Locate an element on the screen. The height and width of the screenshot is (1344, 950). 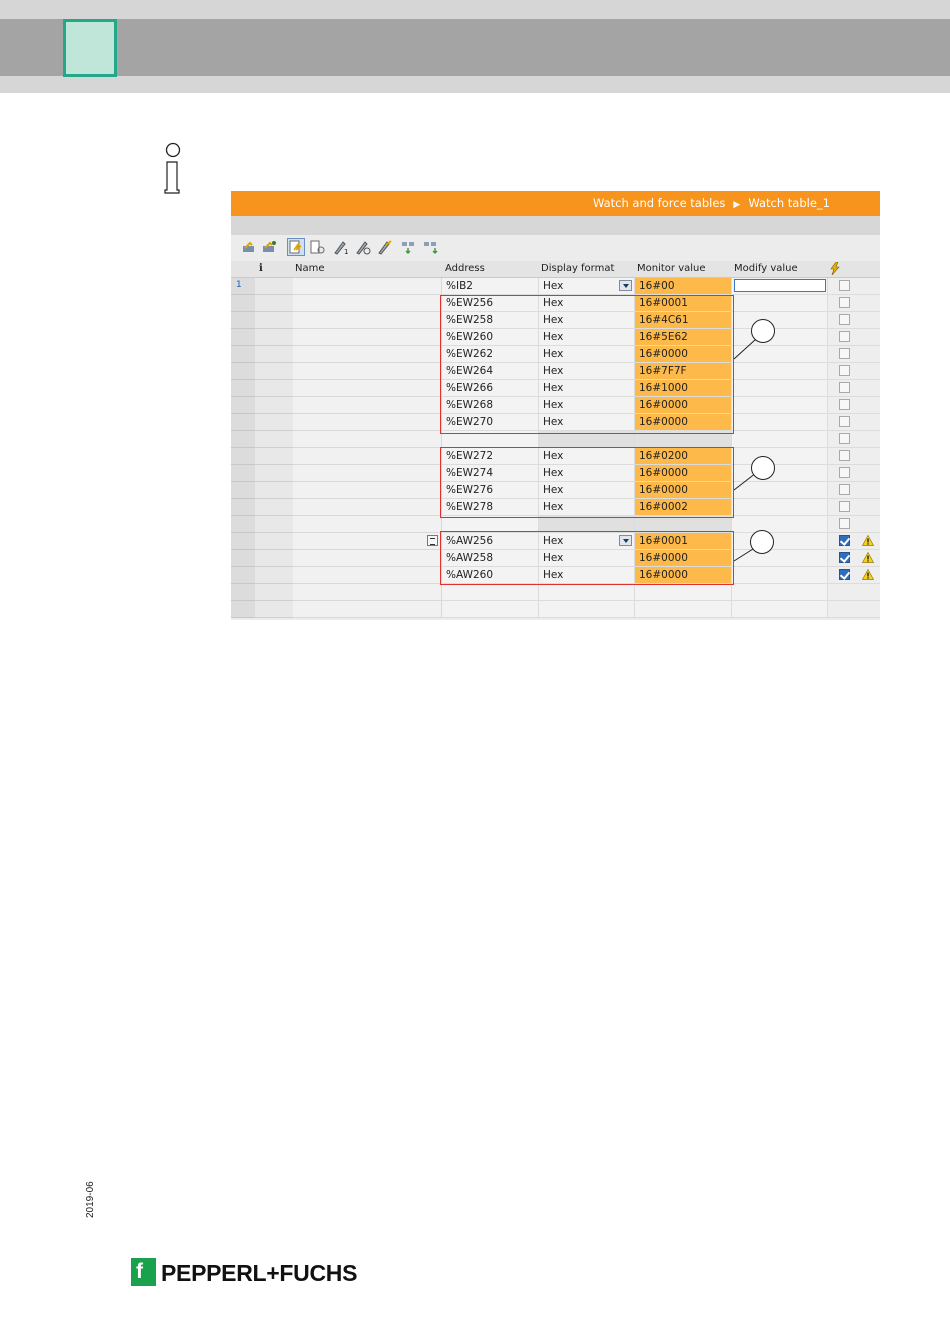
header-top-band is located at coordinates (475, 9).